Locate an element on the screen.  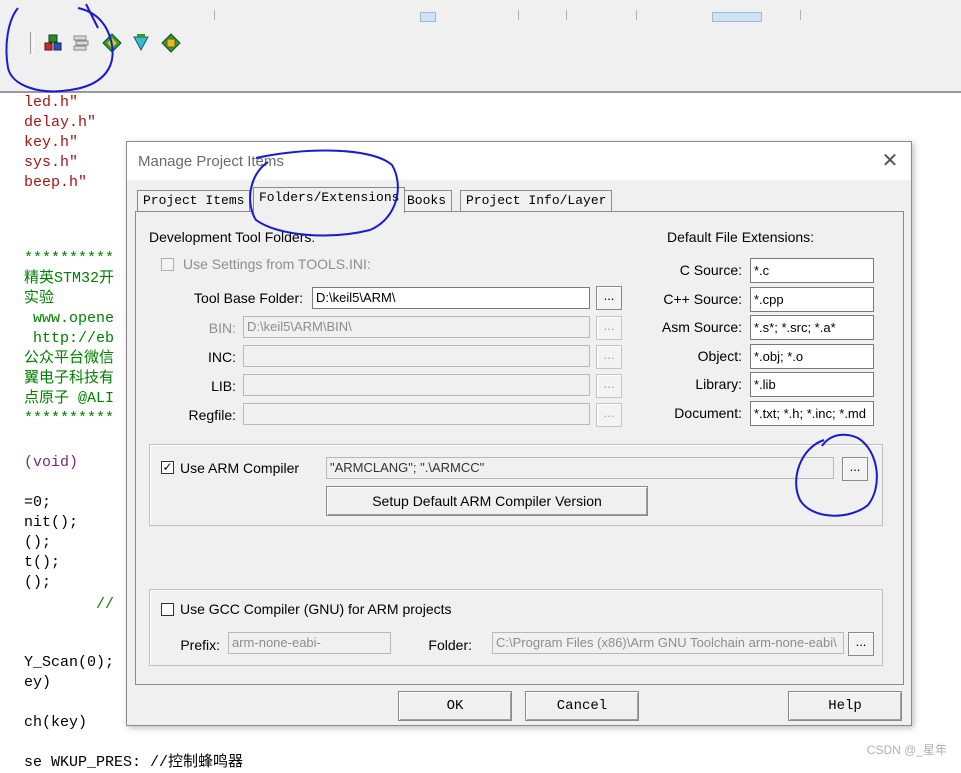
ide-toolbar is located at coordinates (480, 44).